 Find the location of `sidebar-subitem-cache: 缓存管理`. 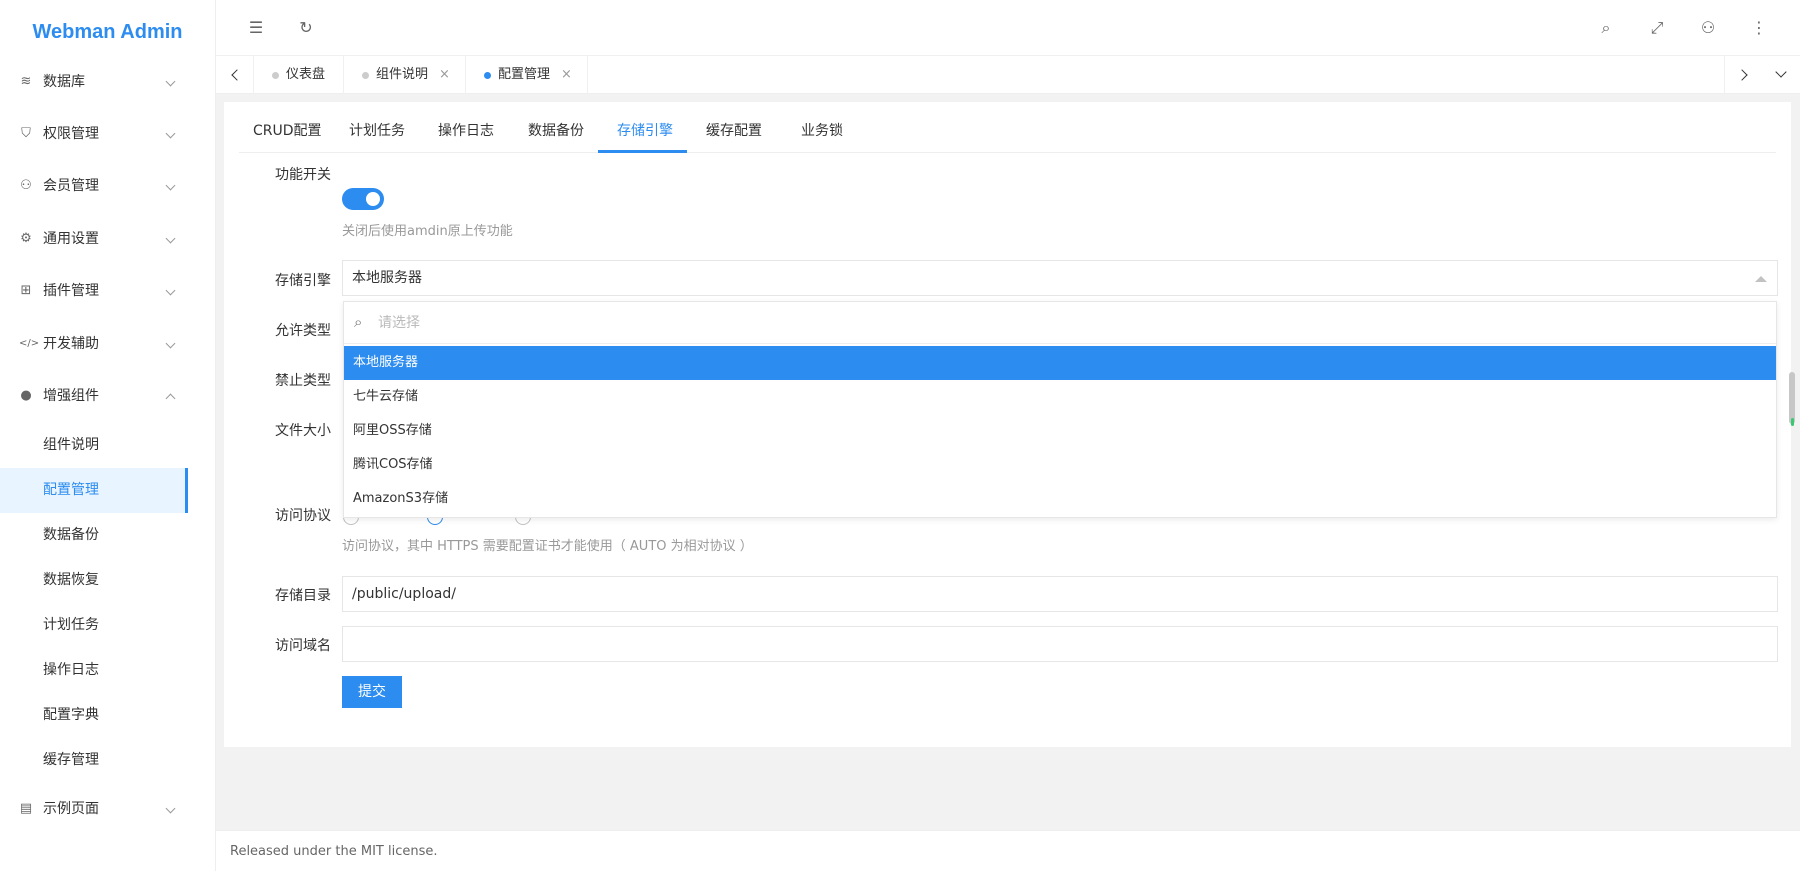

sidebar-subitem-cache: 缓存管理 is located at coordinates (108, 760).